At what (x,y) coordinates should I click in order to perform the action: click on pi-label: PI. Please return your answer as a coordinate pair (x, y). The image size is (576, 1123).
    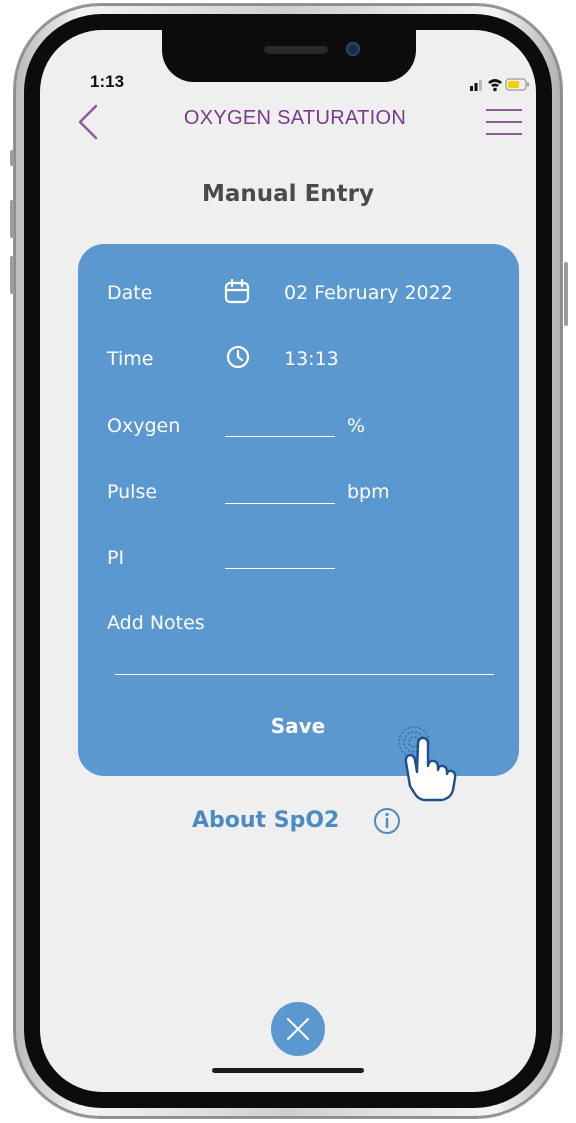
    Looking at the image, I should click on (116, 558).